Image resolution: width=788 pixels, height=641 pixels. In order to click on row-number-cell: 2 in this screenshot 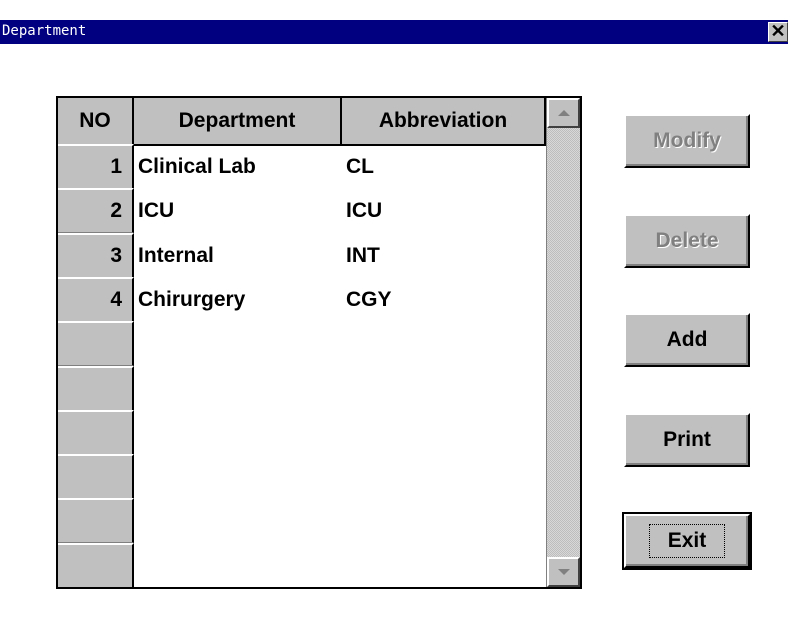, I will do `click(96, 210)`.